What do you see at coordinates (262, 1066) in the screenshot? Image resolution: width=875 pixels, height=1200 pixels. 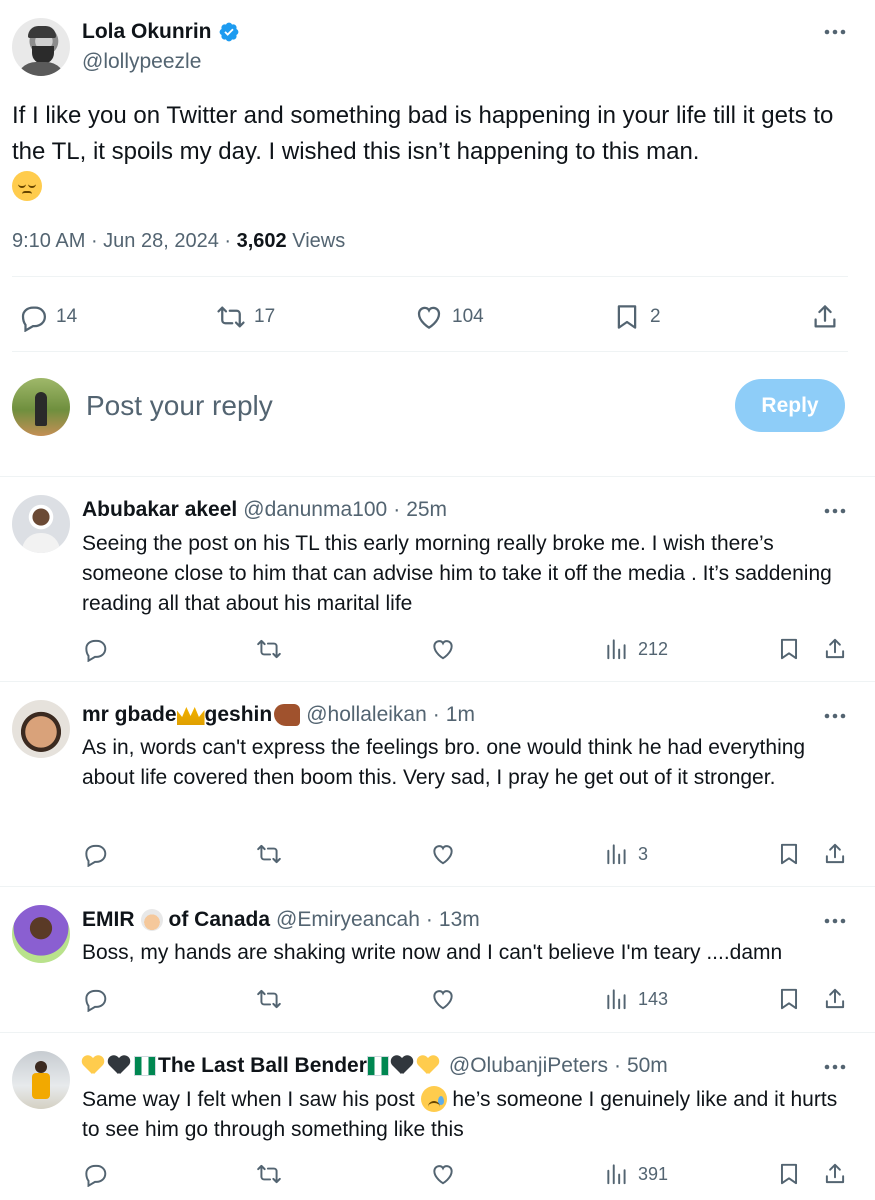 I see `reply-author-name: The Last Ball Bender` at bounding box center [262, 1066].